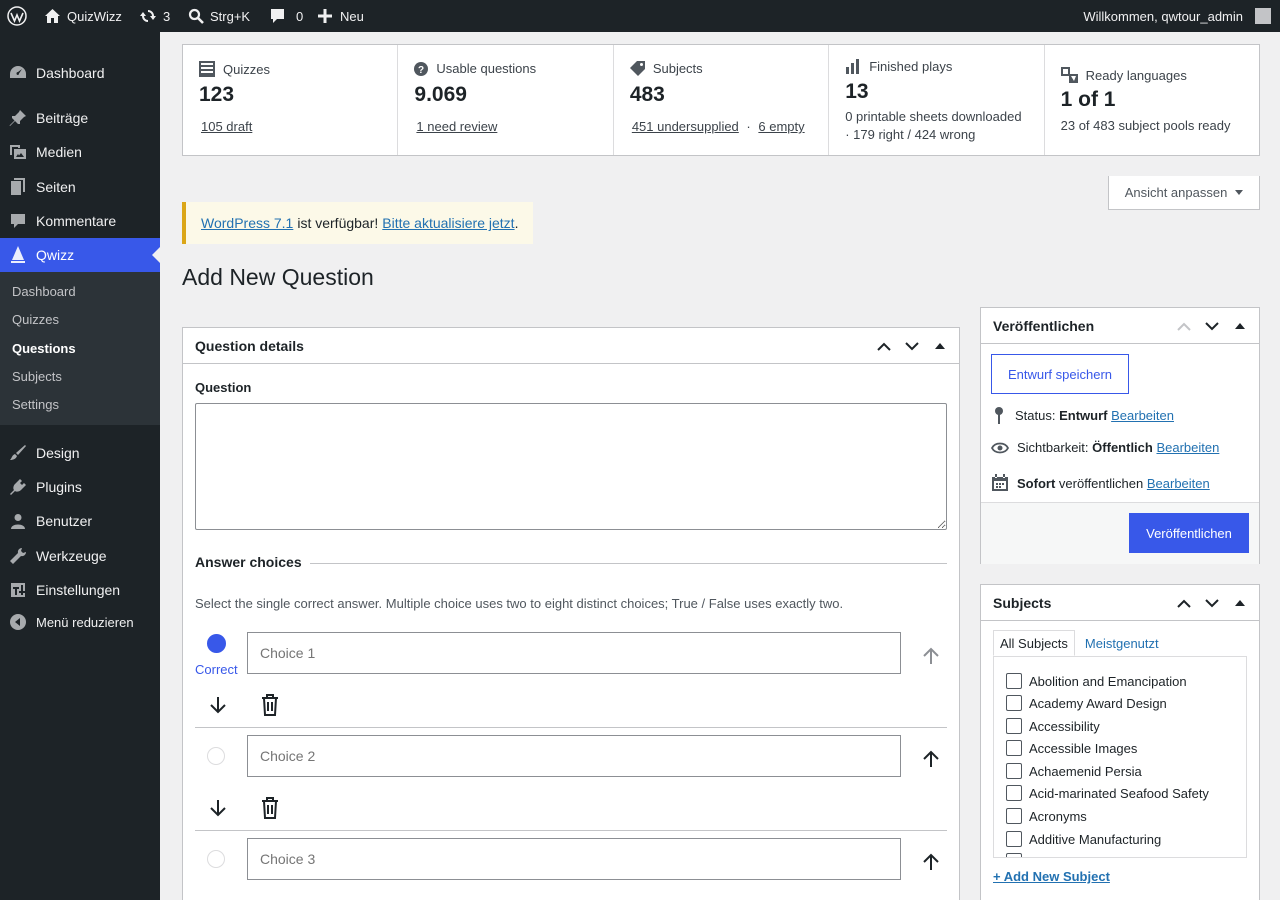 This screenshot has width=1280, height=900. Describe the element at coordinates (83, 16) in the screenshot. I see `site-name-link: QuizWizz` at that location.